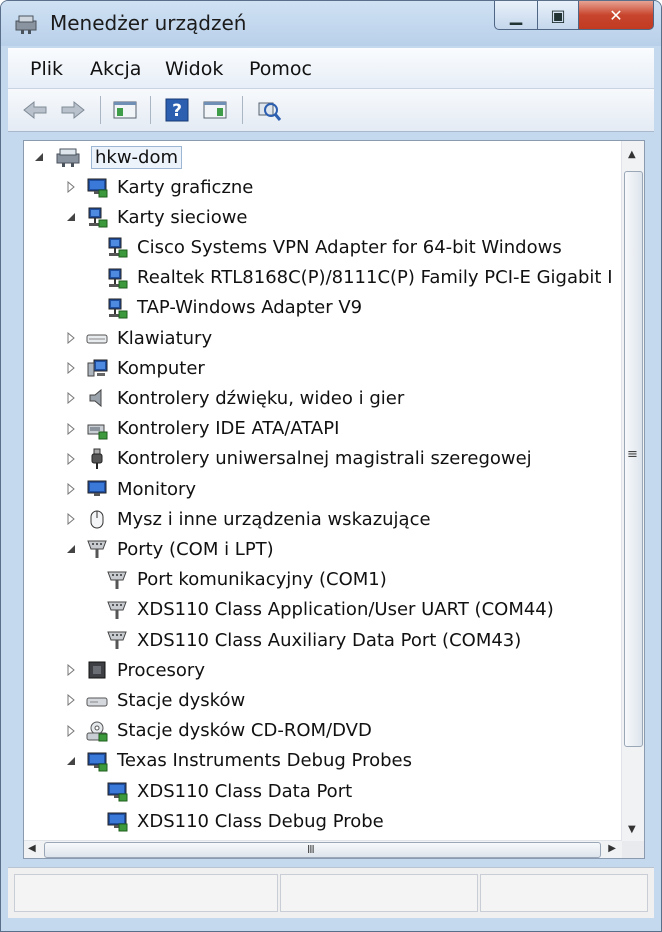 Image resolution: width=662 pixels, height=932 pixels. Describe the element at coordinates (245, 791) in the screenshot. I see `tree-item-label: XDS110 Class Data Port` at that location.